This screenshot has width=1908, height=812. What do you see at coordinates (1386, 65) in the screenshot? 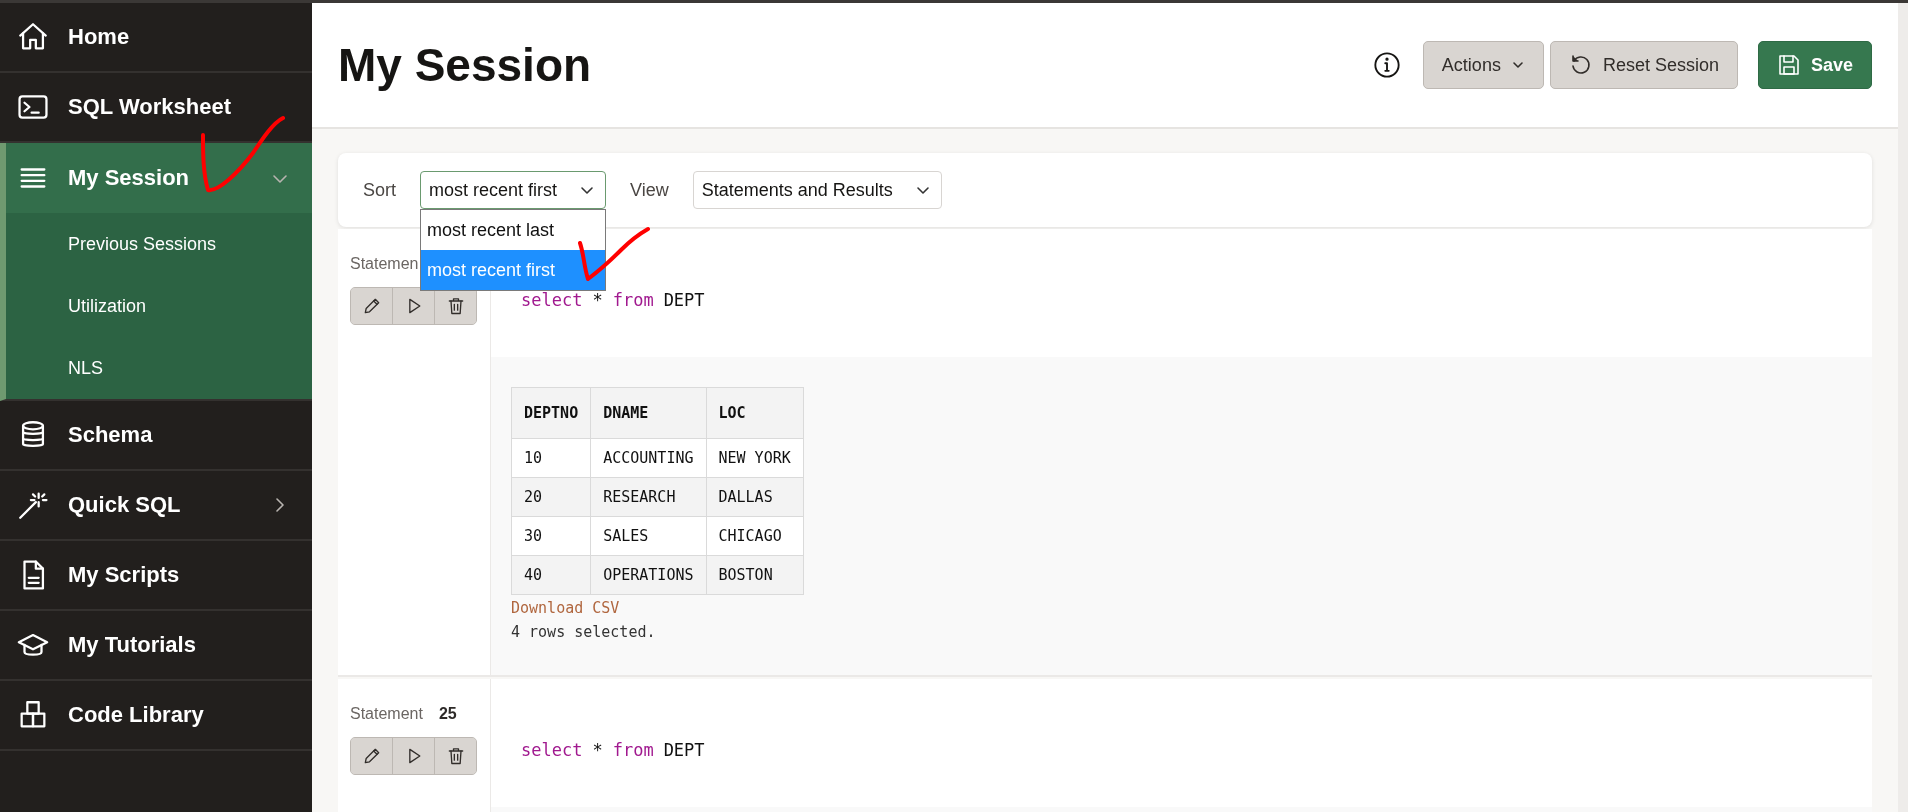
I see `info-icon` at bounding box center [1386, 65].